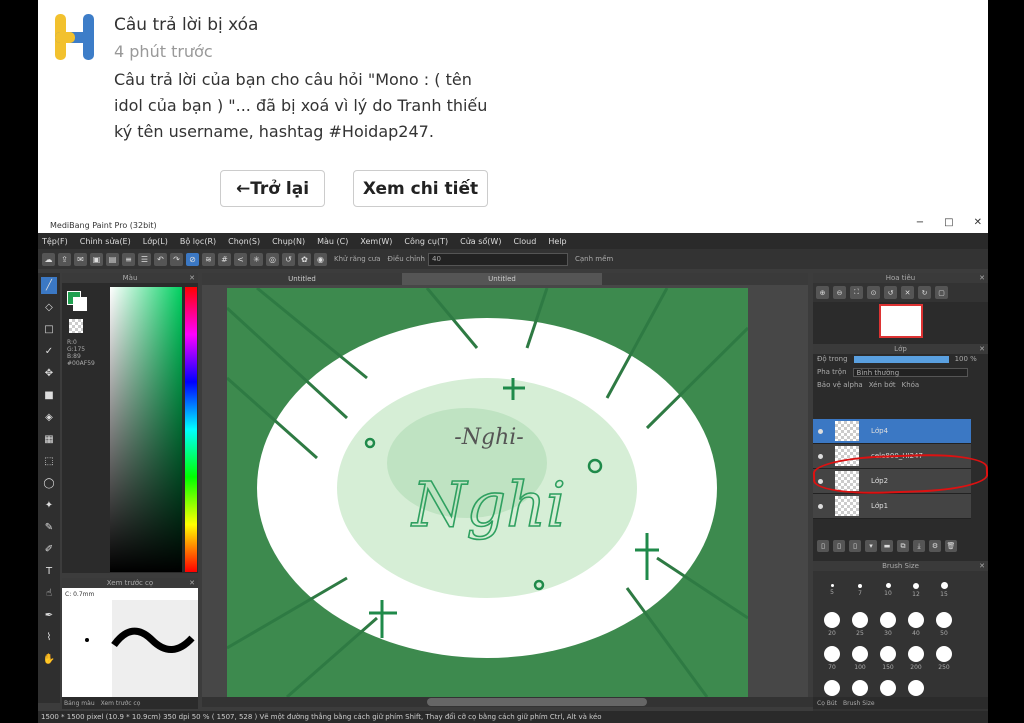 This screenshot has width=1024, height=723. What do you see at coordinates (244, 241) in the screenshot?
I see `menu-select: Chọn(S)` at bounding box center [244, 241].